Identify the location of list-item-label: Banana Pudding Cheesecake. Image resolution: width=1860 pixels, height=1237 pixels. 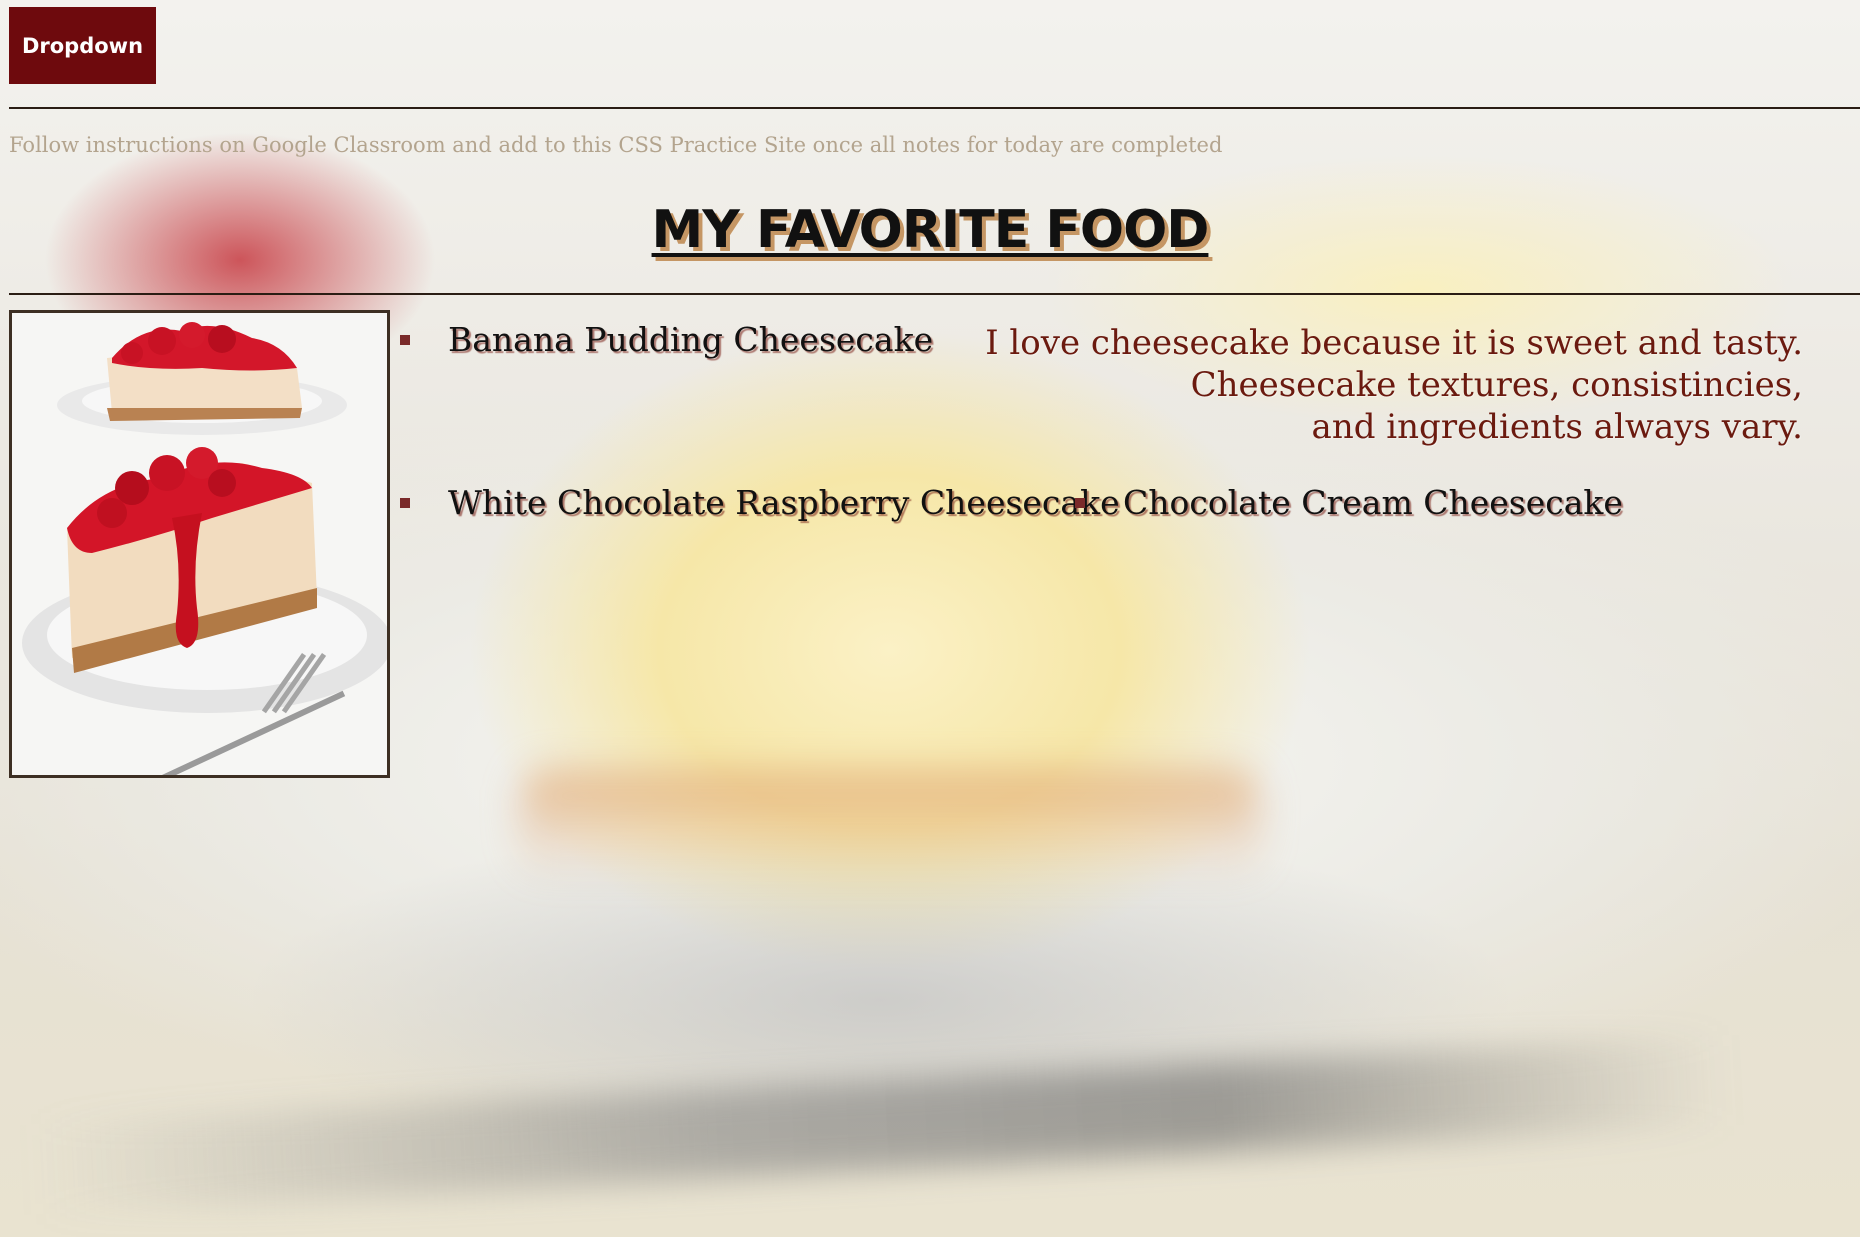
(691, 339).